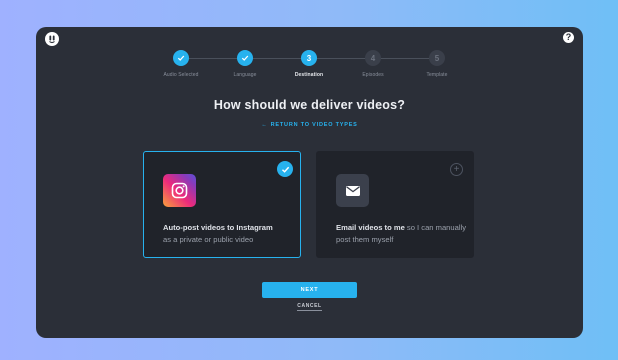  Describe the element at coordinates (285, 169) in the screenshot. I see `selected-check-icon` at that location.